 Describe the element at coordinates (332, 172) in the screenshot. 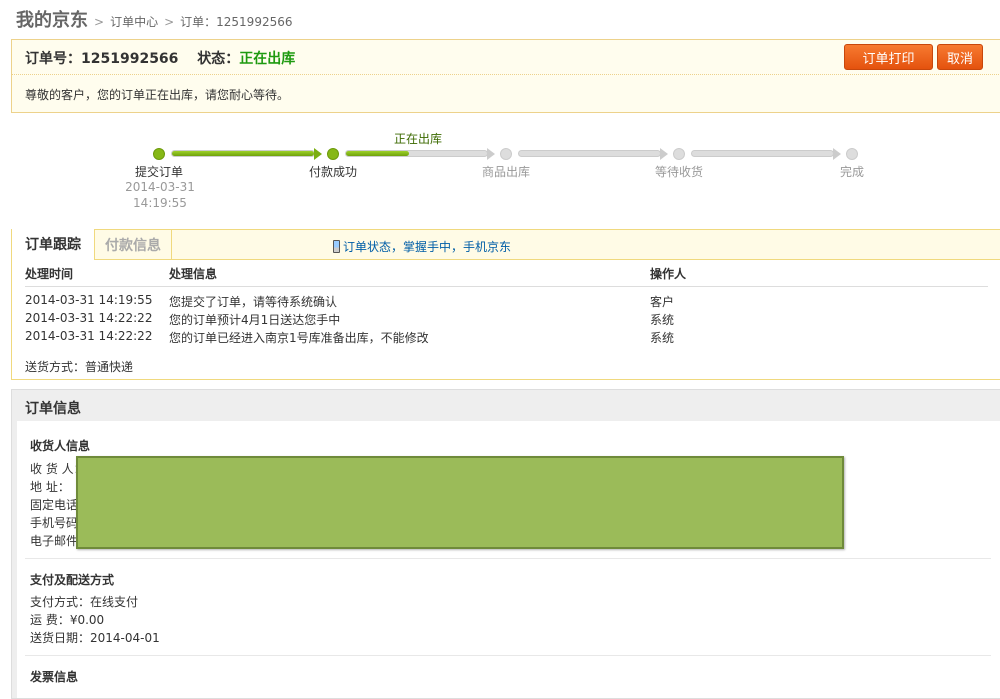

I see `step-label: 付款成功` at that location.